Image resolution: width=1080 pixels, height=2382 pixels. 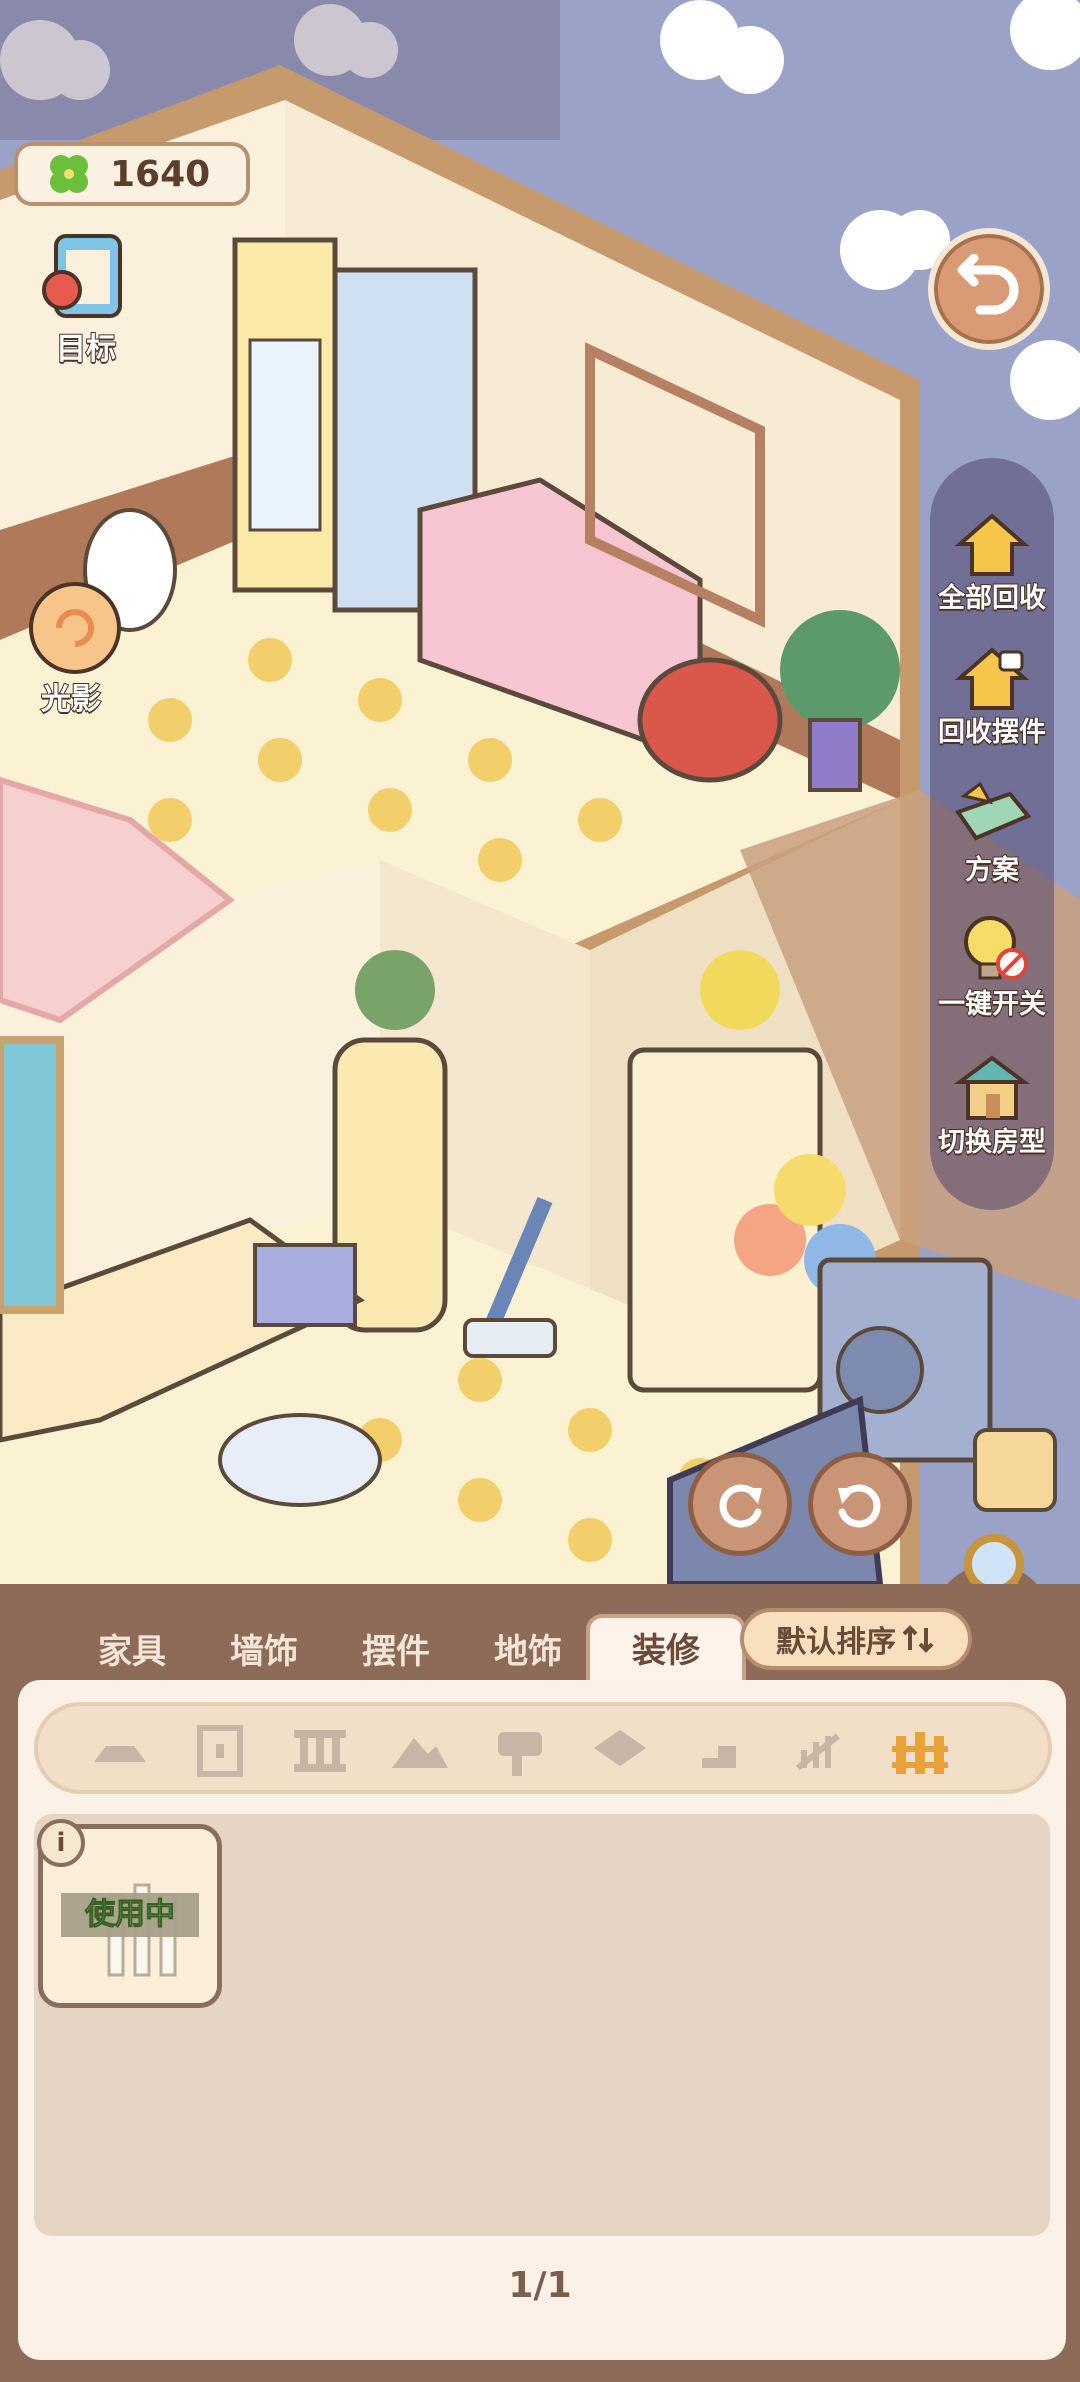 I want to click on subcategory-bar, so click(x=543, y=1748).